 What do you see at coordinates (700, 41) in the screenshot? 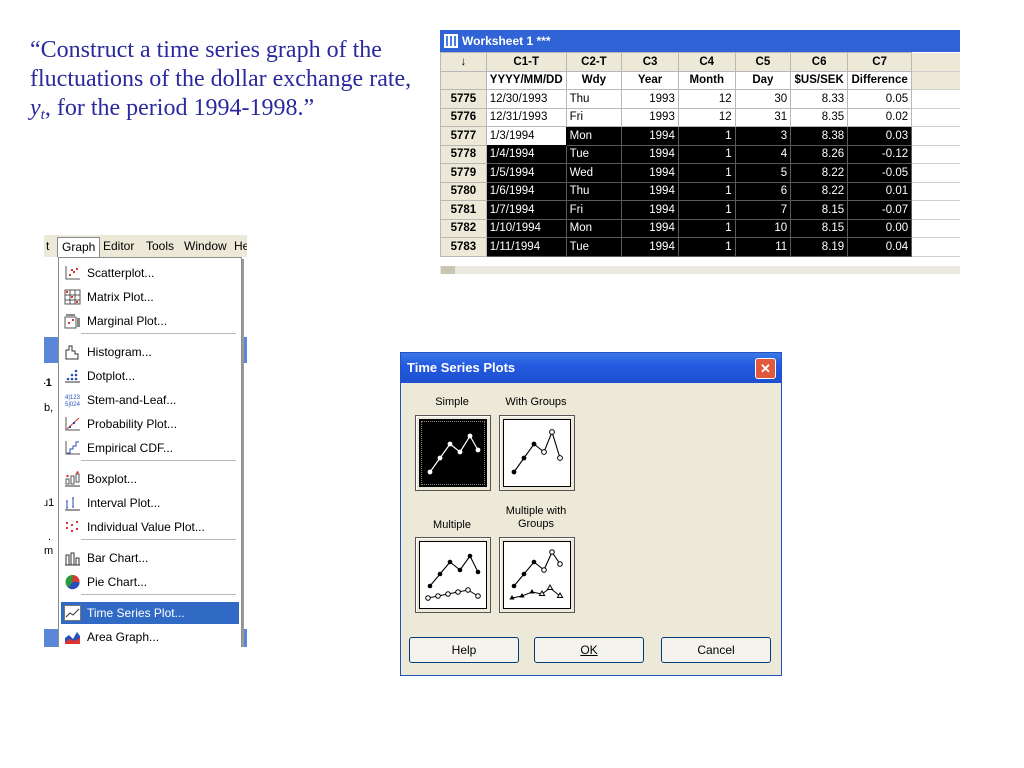
I see `worksheet-title-bar: Worksheet 1 ***` at bounding box center [700, 41].